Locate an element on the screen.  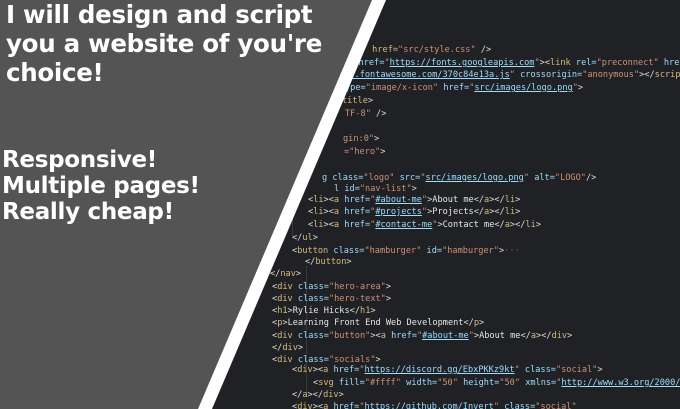
feature-really-cheap: Really cheap! is located at coordinates (88, 212).